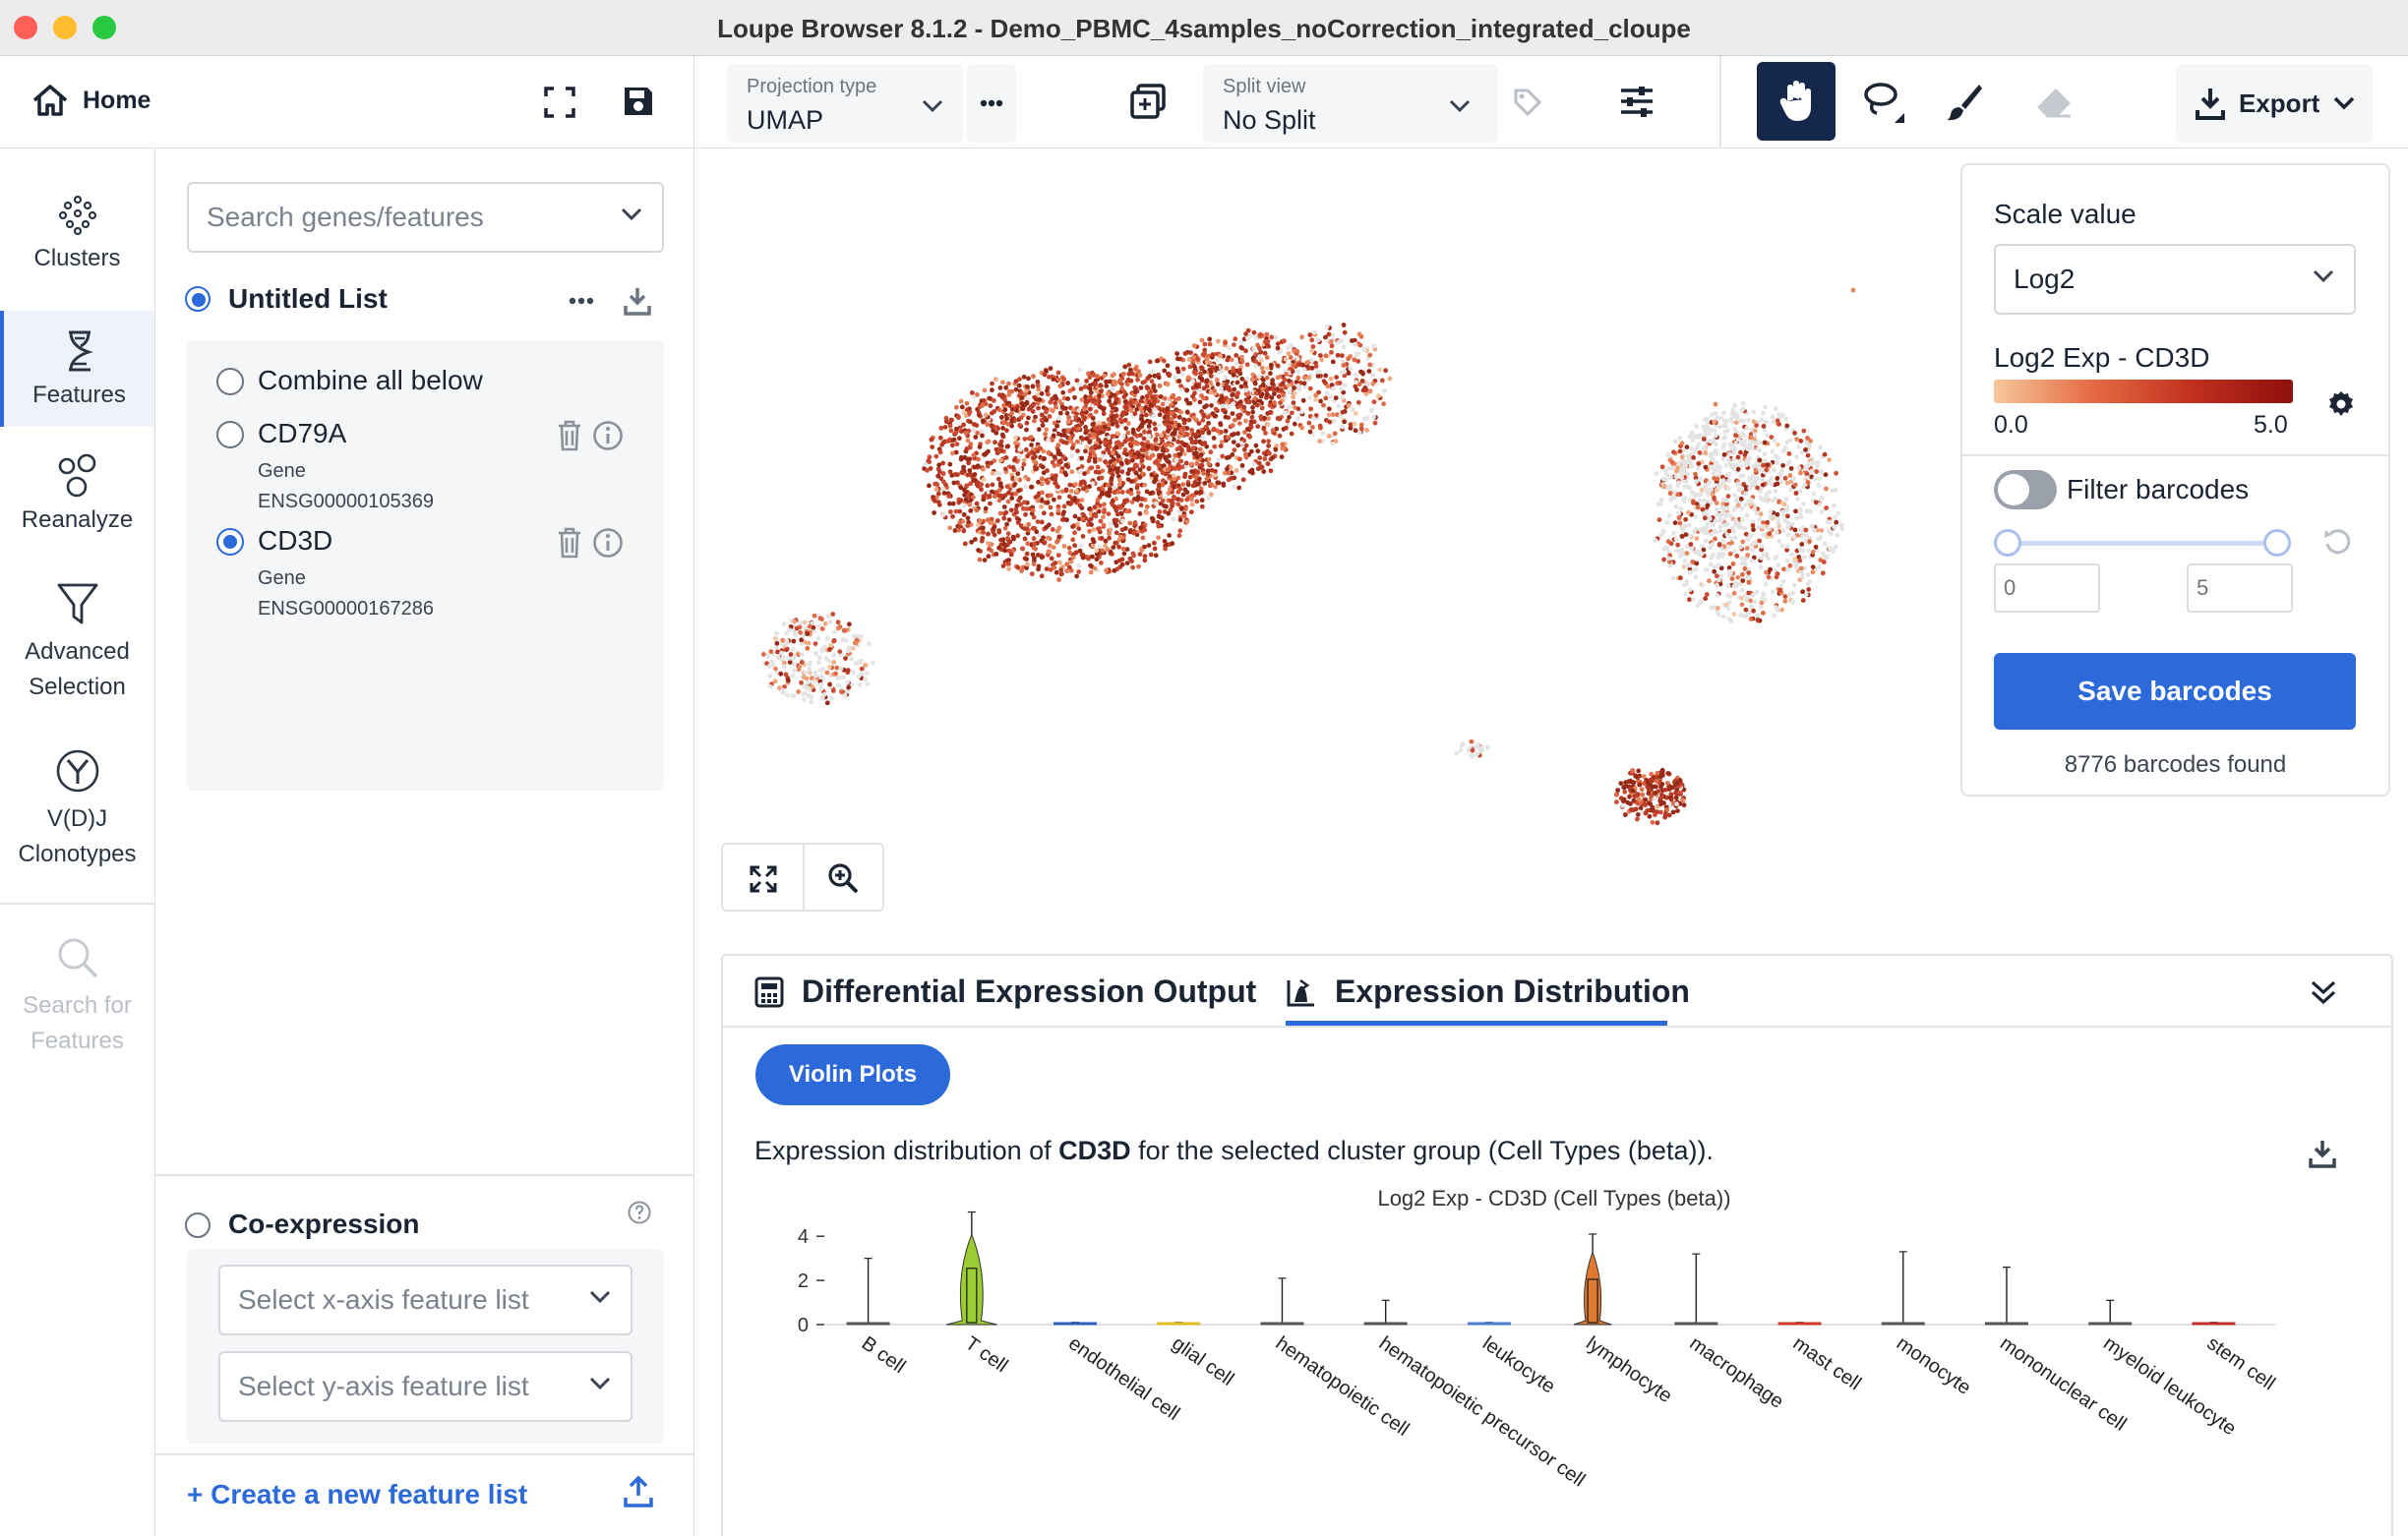  Describe the element at coordinates (986, 1354) in the screenshot. I see `x-tick-label: T cell` at that location.